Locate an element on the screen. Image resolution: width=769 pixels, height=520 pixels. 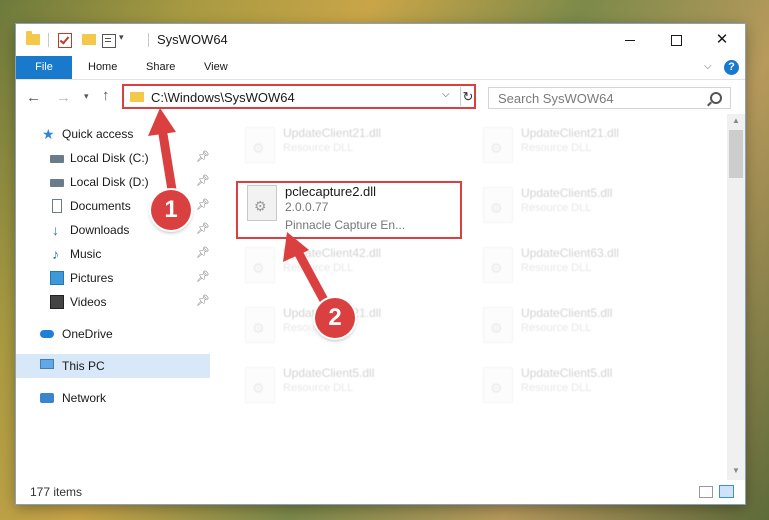
vertical-scrollbar: ▲ ▼ is located at coordinates (736, 297).